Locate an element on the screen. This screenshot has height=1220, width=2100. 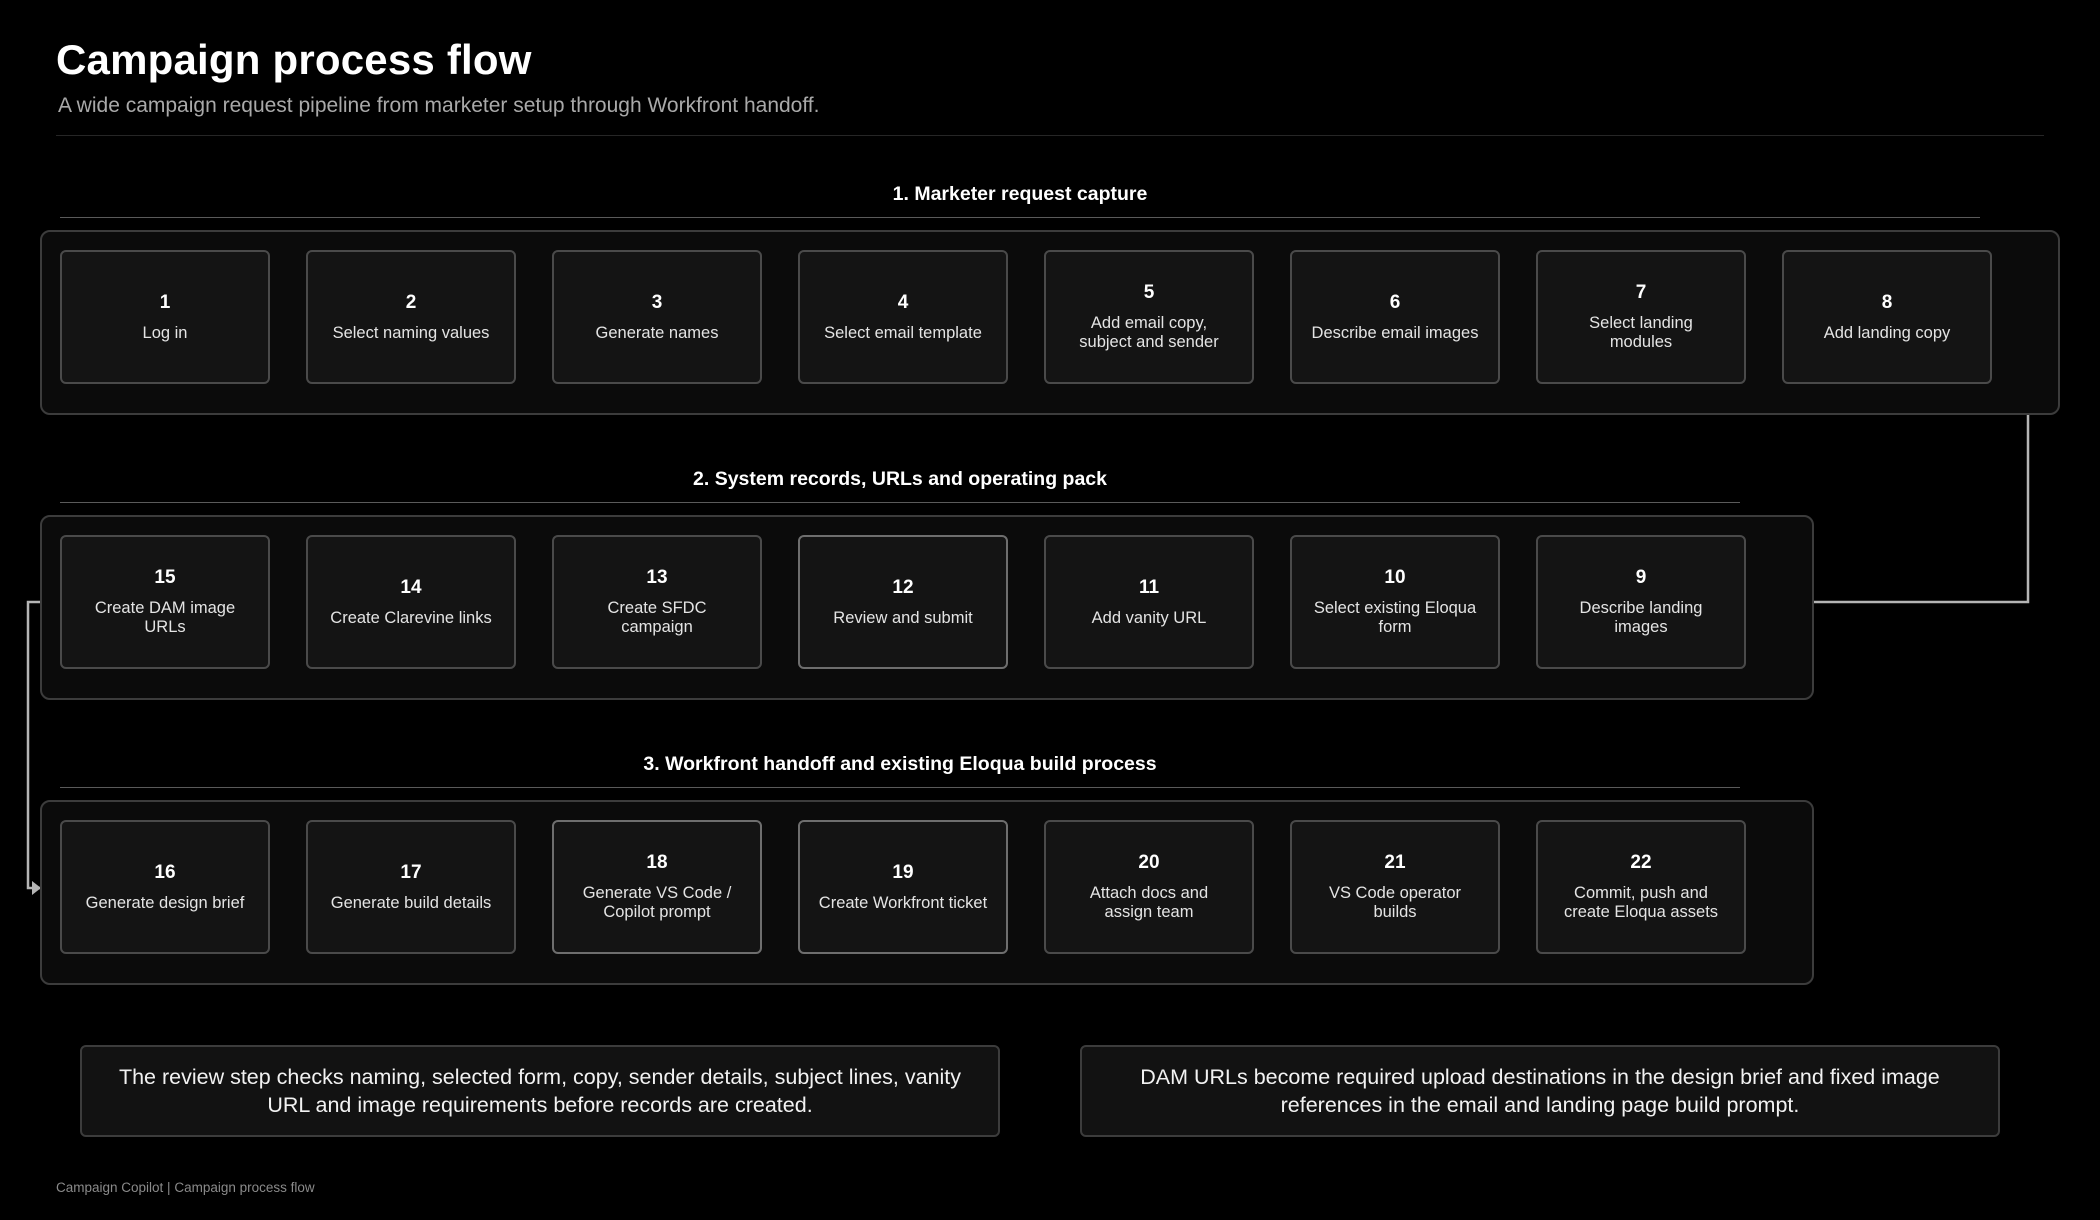
step-number: 8 is located at coordinates (1887, 302).